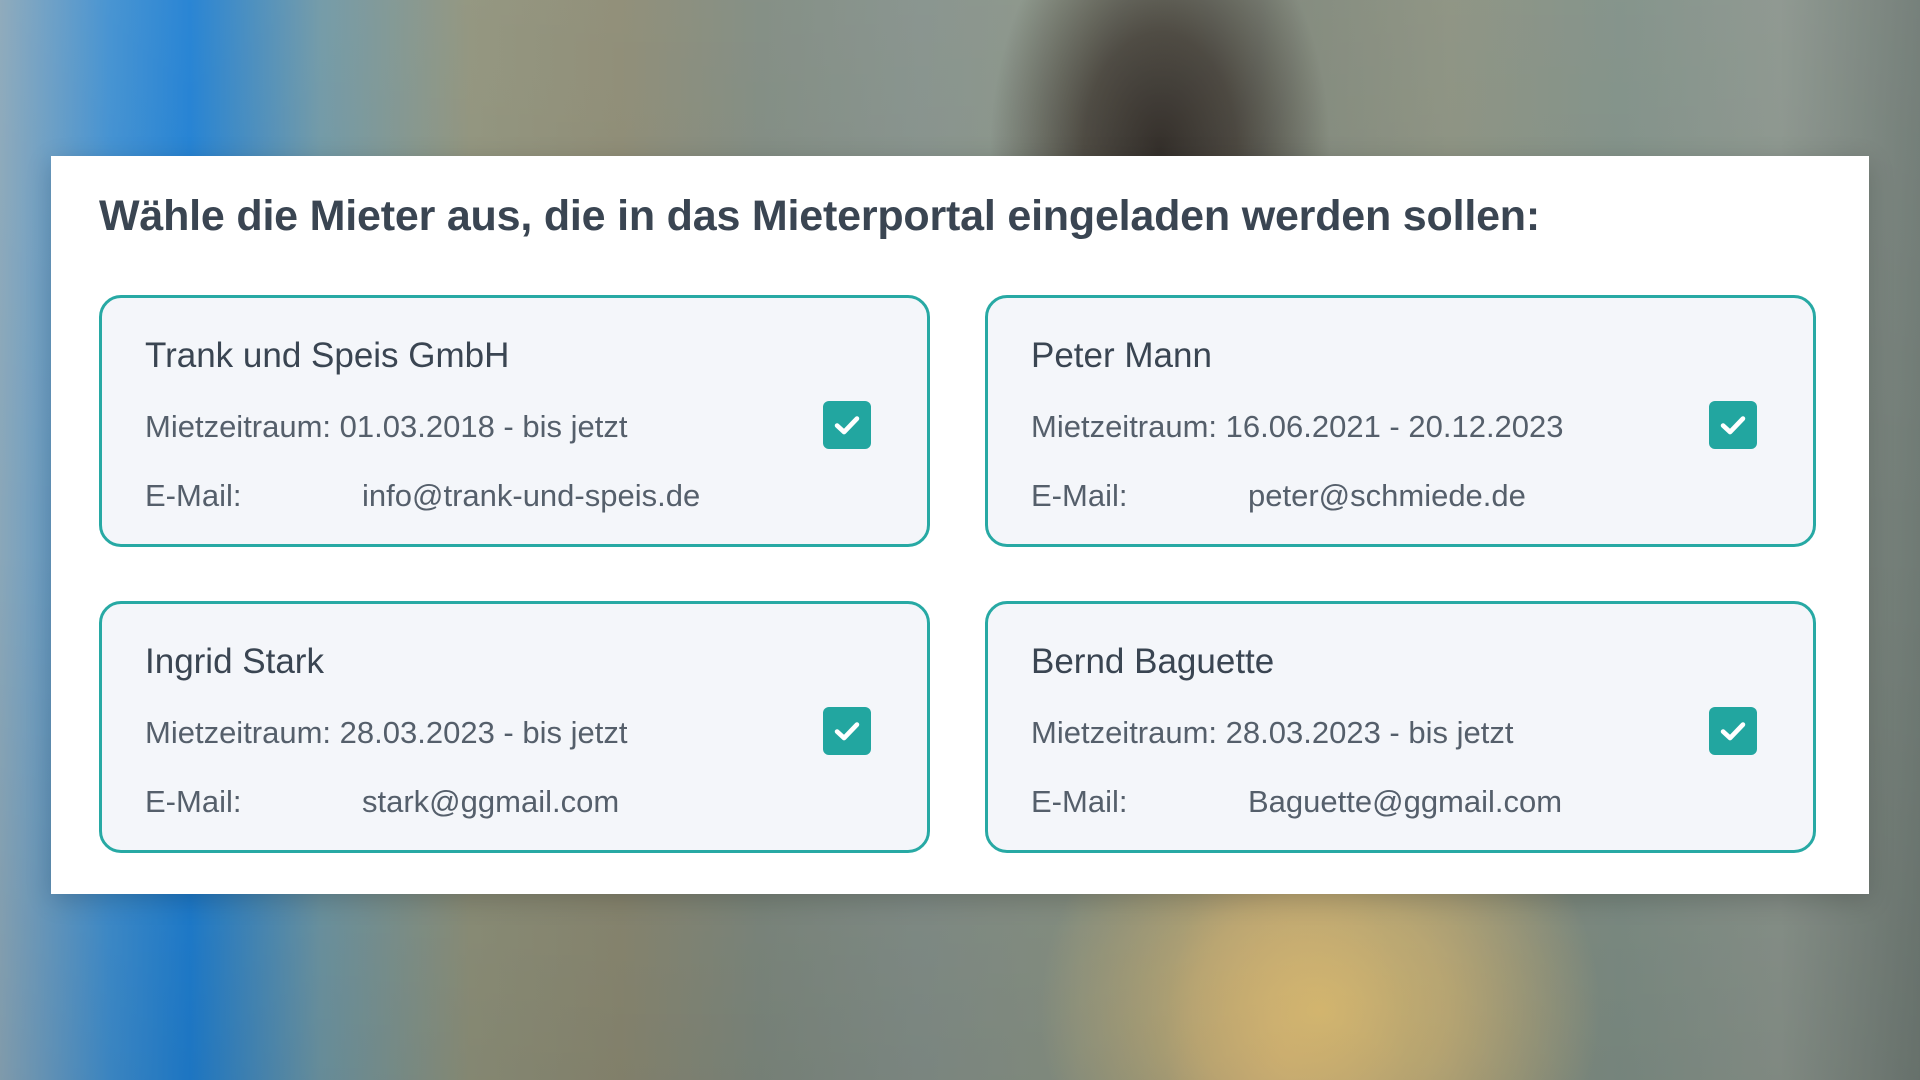 The image size is (1920, 1080). What do you see at coordinates (483, 426) in the screenshot?
I see `rental-period-value: 01.03.2018 - bis jetzt` at bounding box center [483, 426].